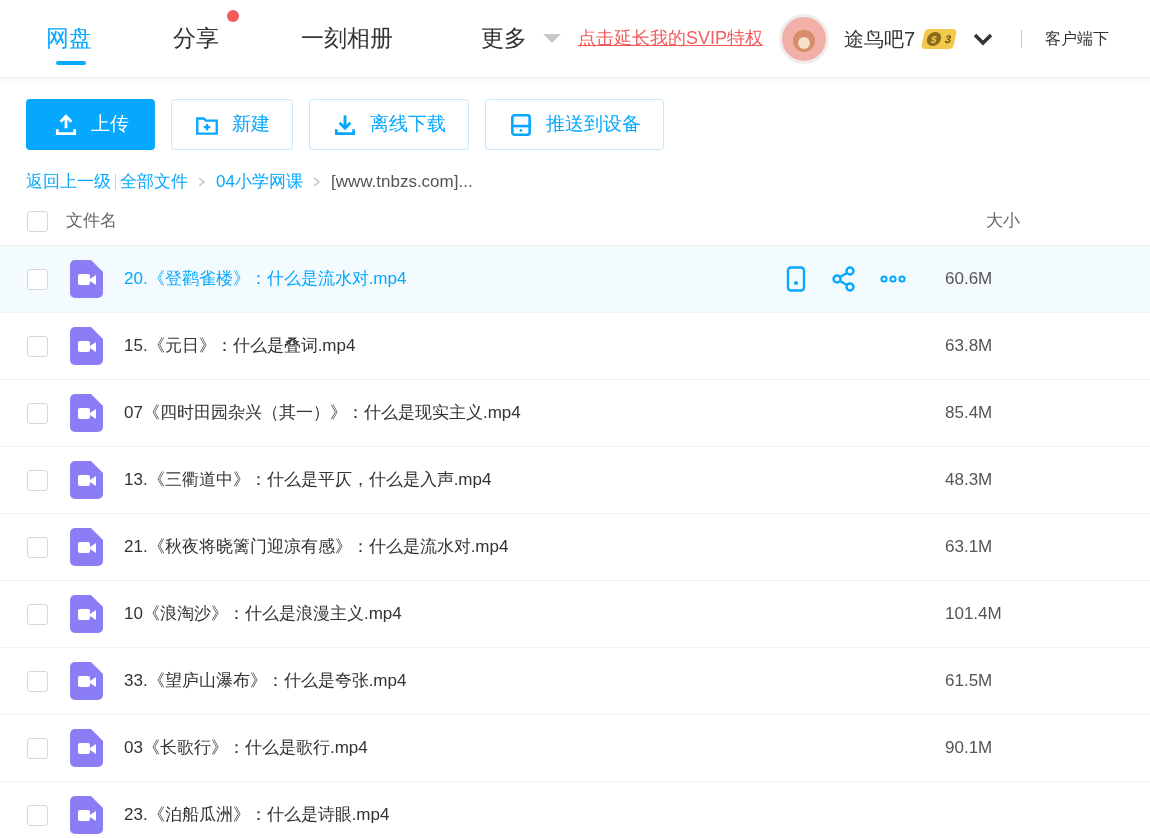  Describe the element at coordinates (796, 279) in the screenshot. I see `phone-icon` at that location.